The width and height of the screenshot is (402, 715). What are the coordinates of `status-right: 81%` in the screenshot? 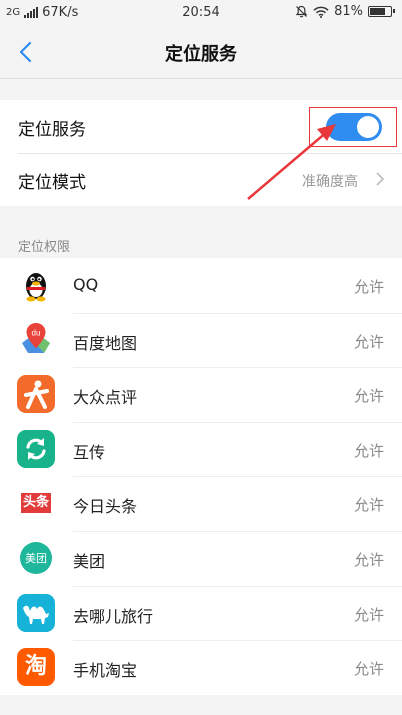 It's located at (345, 11).